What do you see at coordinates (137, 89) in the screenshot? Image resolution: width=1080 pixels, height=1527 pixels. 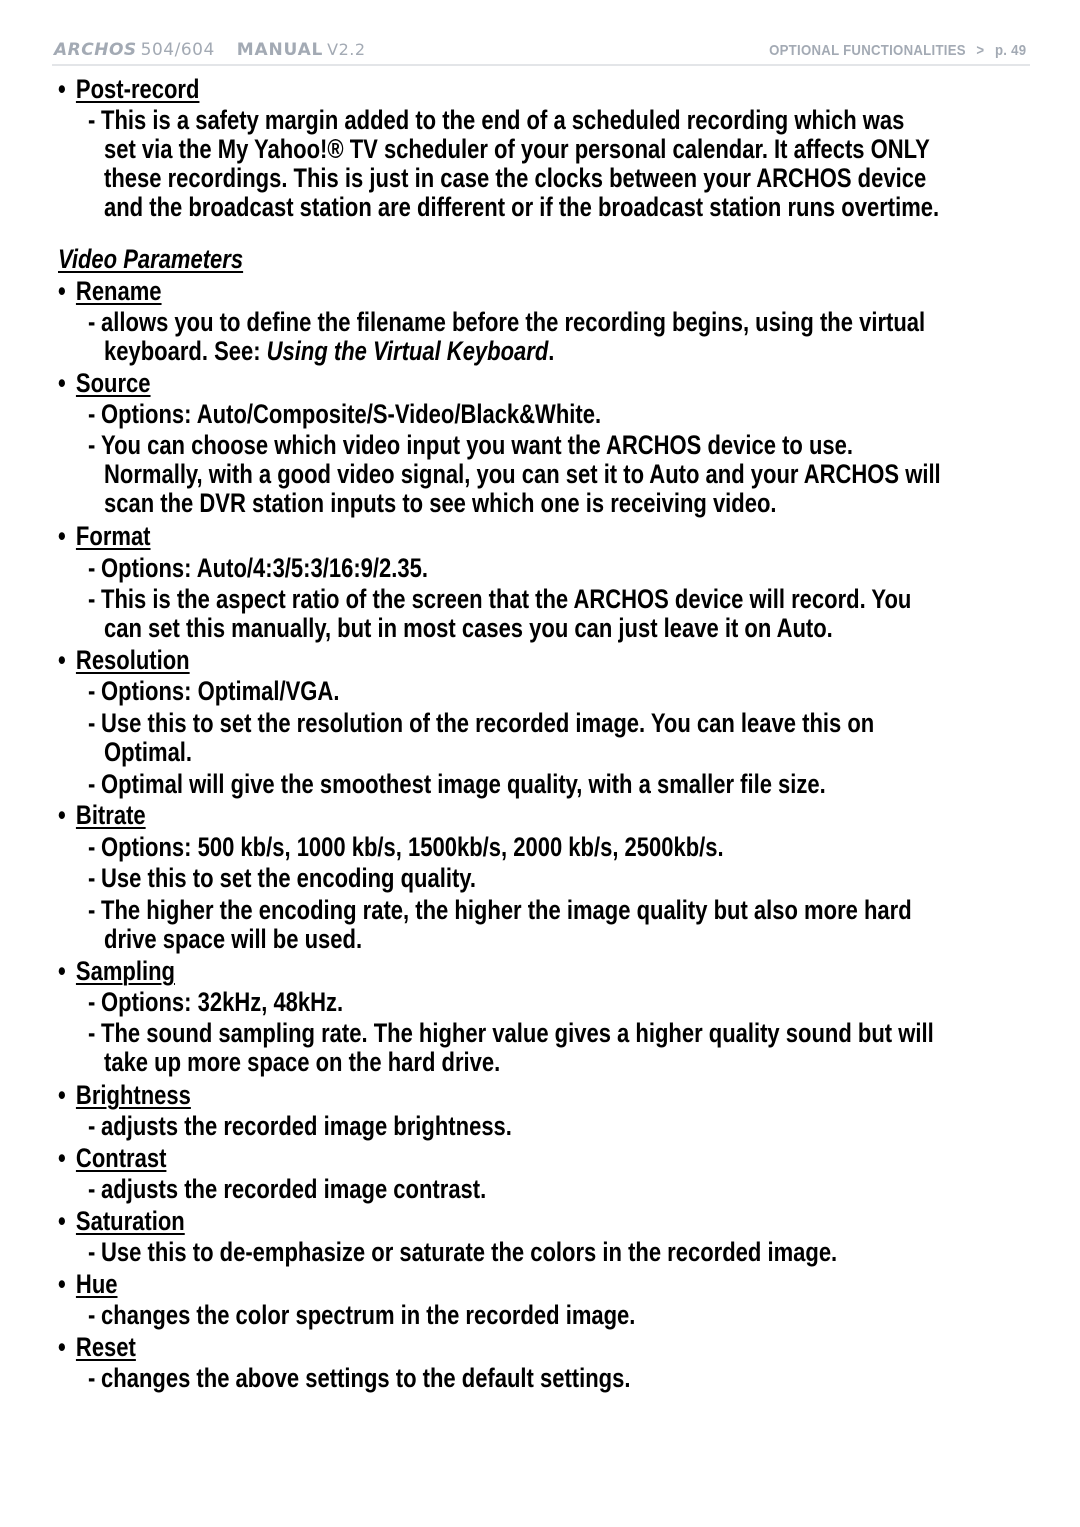 I see `term-postrecord: Post-record` at bounding box center [137, 89].